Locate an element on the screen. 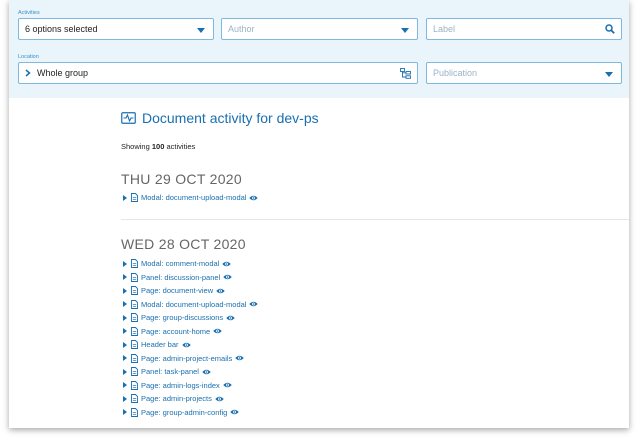 The width and height of the screenshot is (640, 440). activity-item: Page: admin-project-emails is located at coordinates (190, 359).